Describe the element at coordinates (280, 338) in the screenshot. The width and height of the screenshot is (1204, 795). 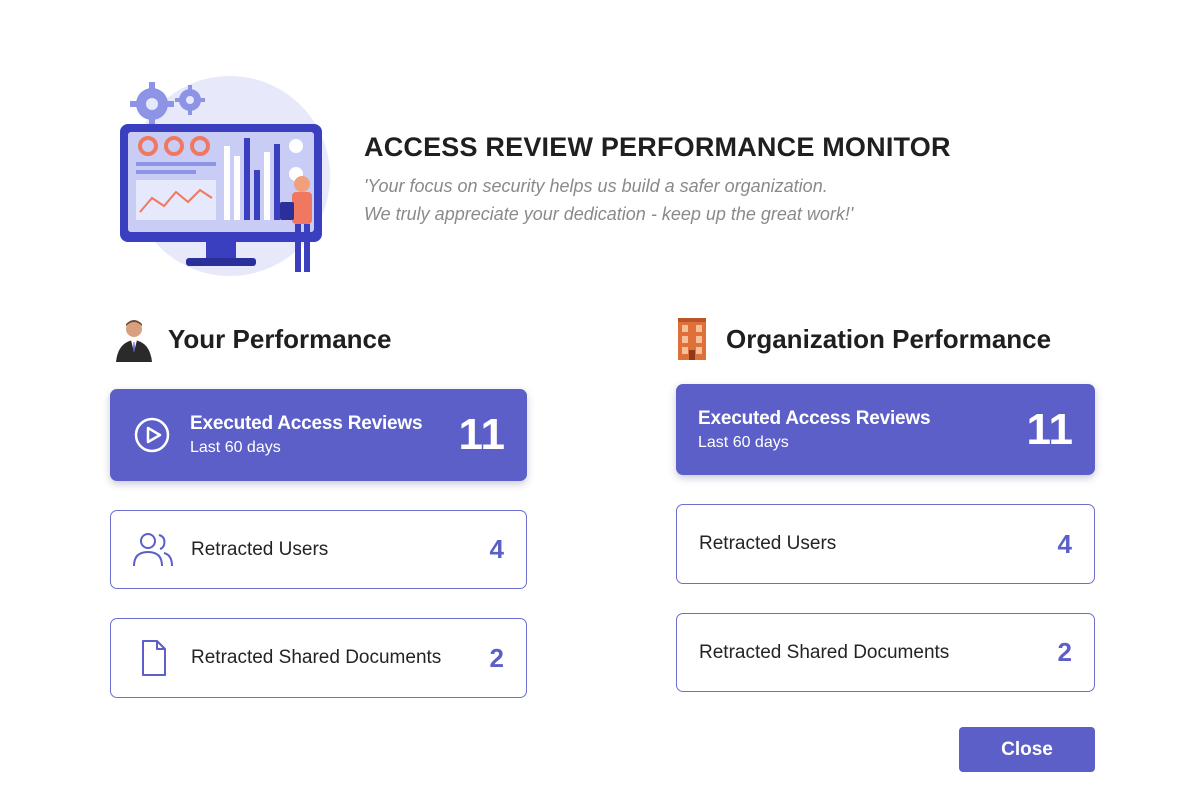
I see `your-performance-heading: Your Performance` at that location.